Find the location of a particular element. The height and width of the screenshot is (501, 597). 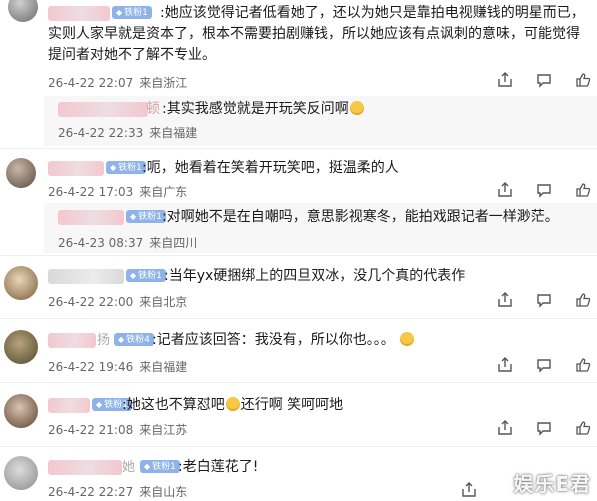

comment-5: ◆ 铁粉1 :她这也不算怼吧 还行啊 笑呵呵地 26-4-22 21:08 来自江苏 is located at coordinates (298, 416).